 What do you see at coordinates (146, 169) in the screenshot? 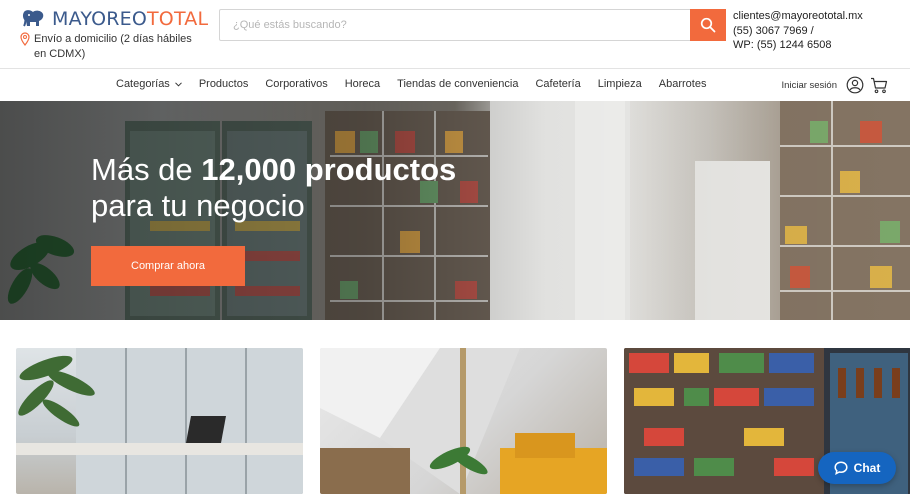
I see `hero-title-light: Más de` at bounding box center [146, 169].